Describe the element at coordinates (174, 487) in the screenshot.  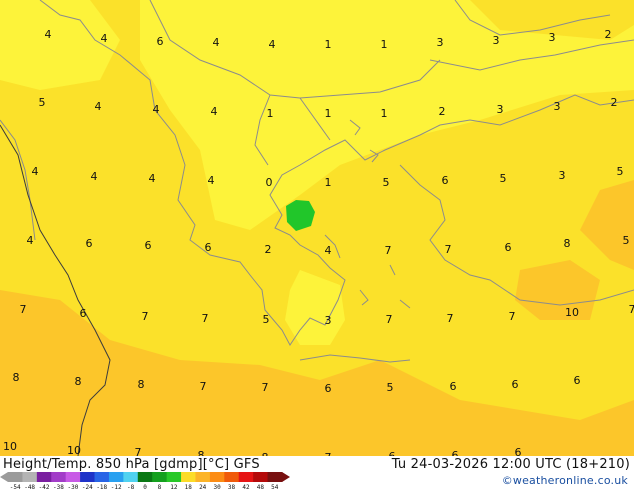
I see `legend-tick-label: 12` at that location.